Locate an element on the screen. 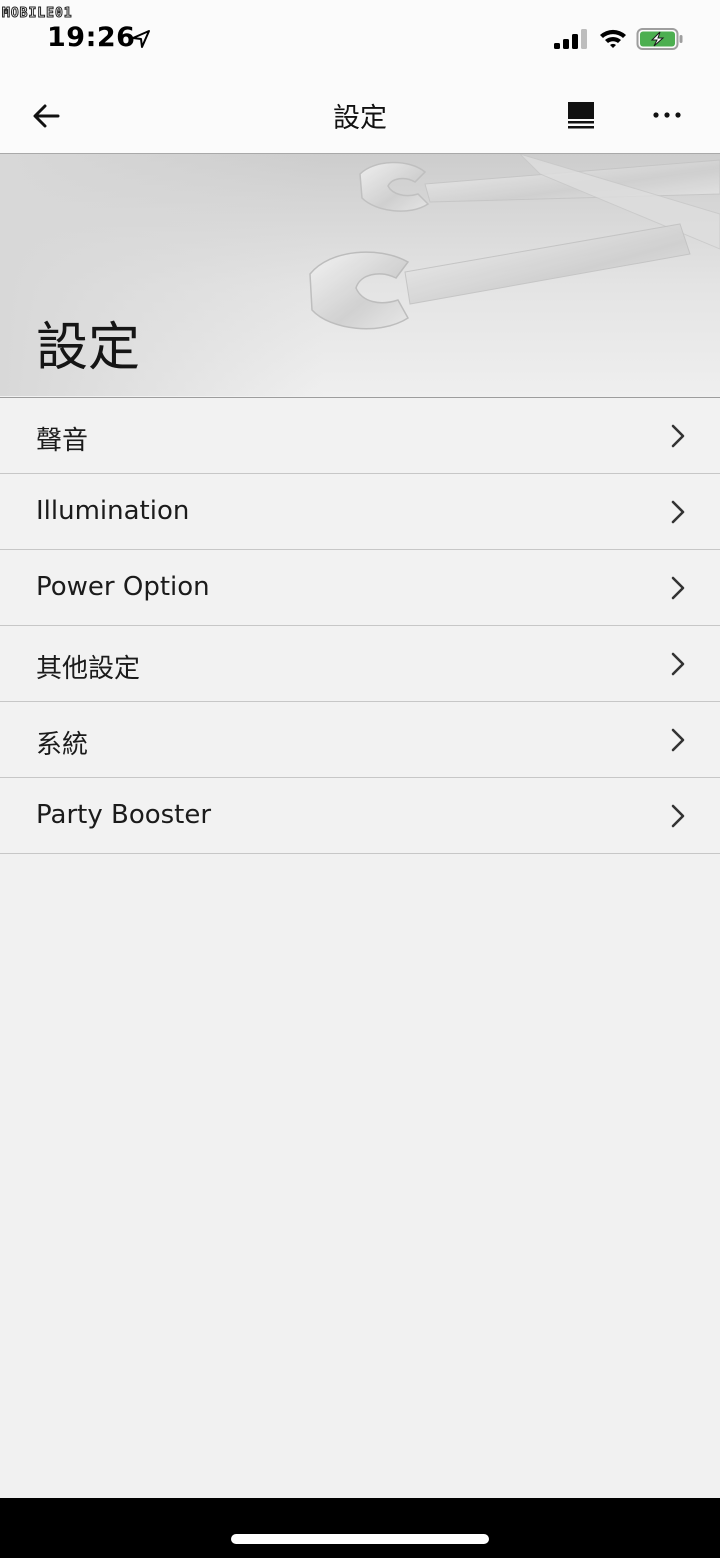  watermark-logo: MOBILE01 is located at coordinates (37, 13).